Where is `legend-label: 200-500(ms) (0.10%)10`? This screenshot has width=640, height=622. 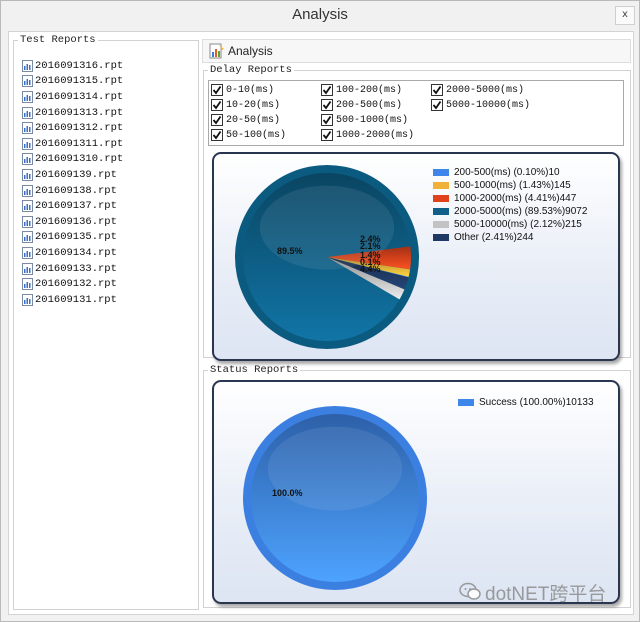 legend-label: 200-500(ms) (0.10%)10 is located at coordinates (507, 172).